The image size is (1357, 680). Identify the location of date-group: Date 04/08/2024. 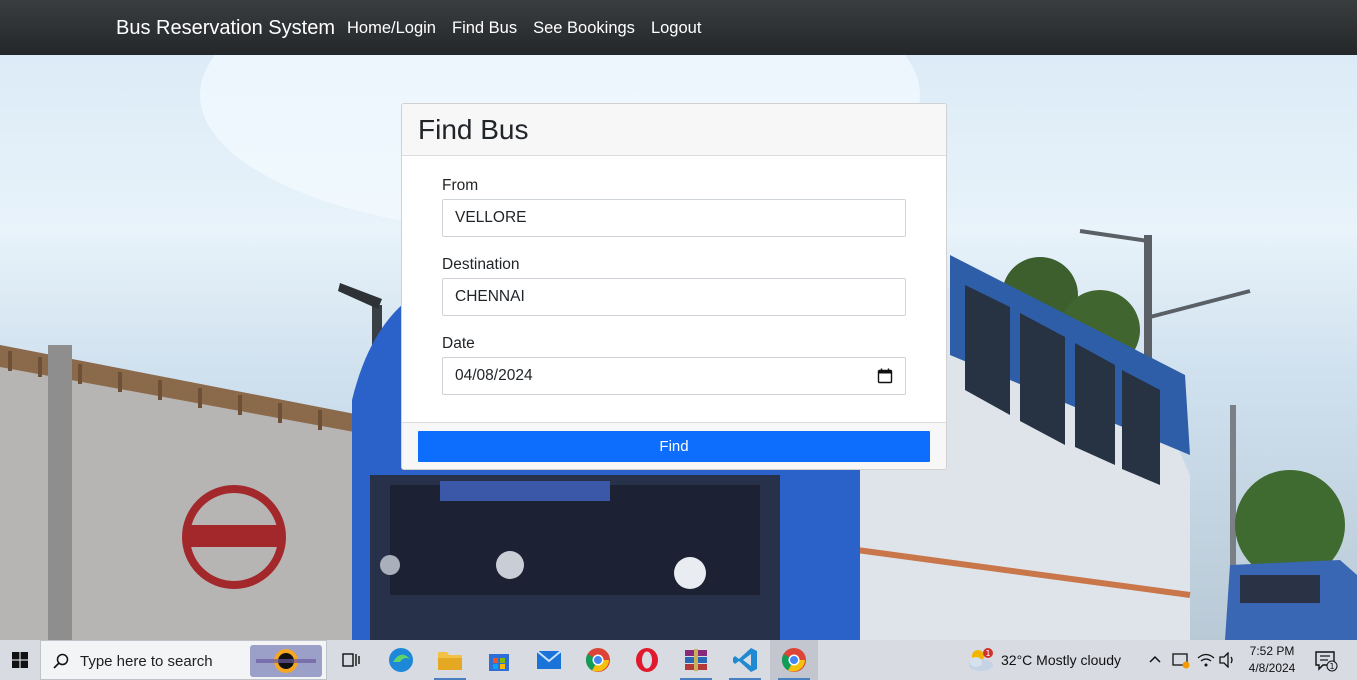
(674, 364).